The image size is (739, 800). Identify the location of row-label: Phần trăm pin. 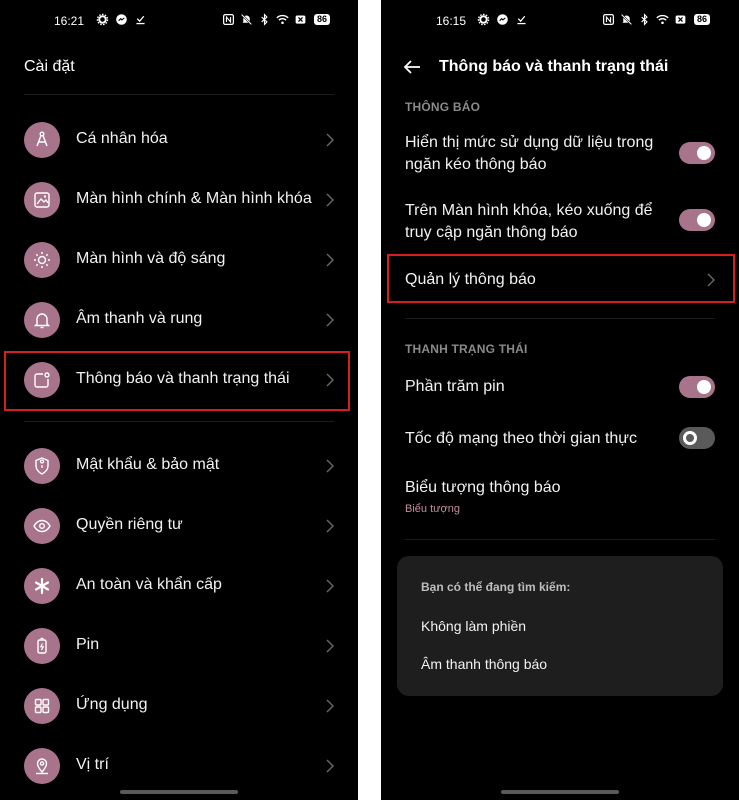
(455, 386).